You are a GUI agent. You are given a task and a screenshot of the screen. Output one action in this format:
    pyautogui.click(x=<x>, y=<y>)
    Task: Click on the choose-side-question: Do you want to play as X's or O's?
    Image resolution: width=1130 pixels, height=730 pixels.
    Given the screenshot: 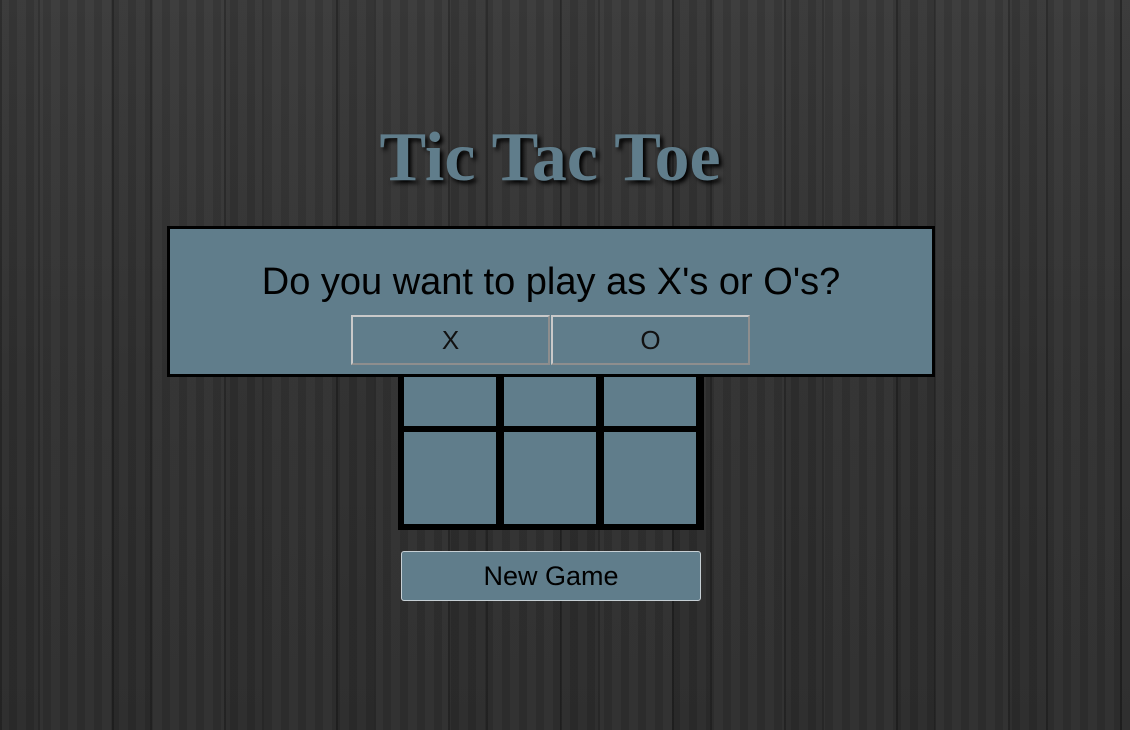 What is the action you would take?
    pyautogui.click(x=551, y=282)
    